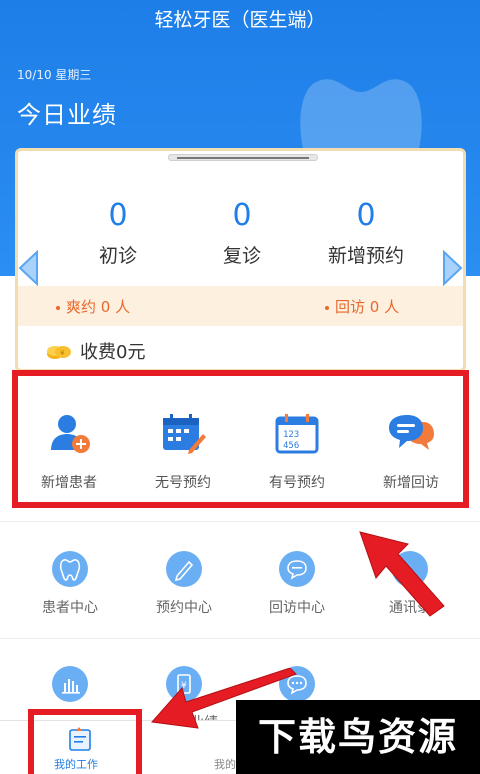 The height and width of the screenshot is (774, 480). I want to click on svg-text: 456, so click(291, 446).